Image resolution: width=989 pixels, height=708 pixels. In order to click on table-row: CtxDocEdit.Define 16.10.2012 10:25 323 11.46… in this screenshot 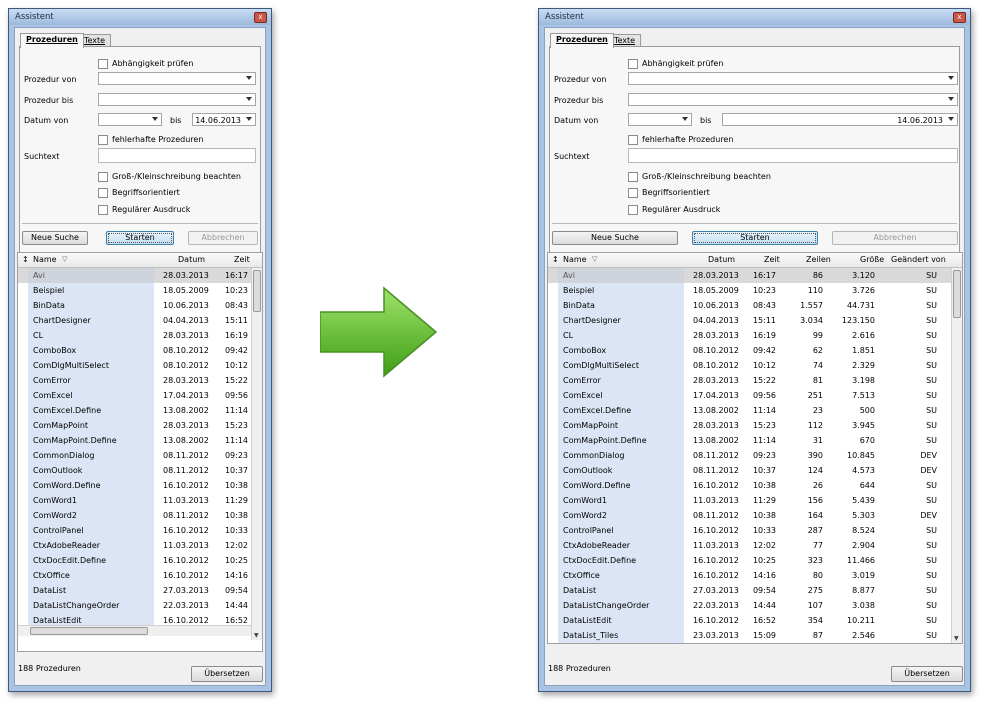, I will do `click(749, 560)`.